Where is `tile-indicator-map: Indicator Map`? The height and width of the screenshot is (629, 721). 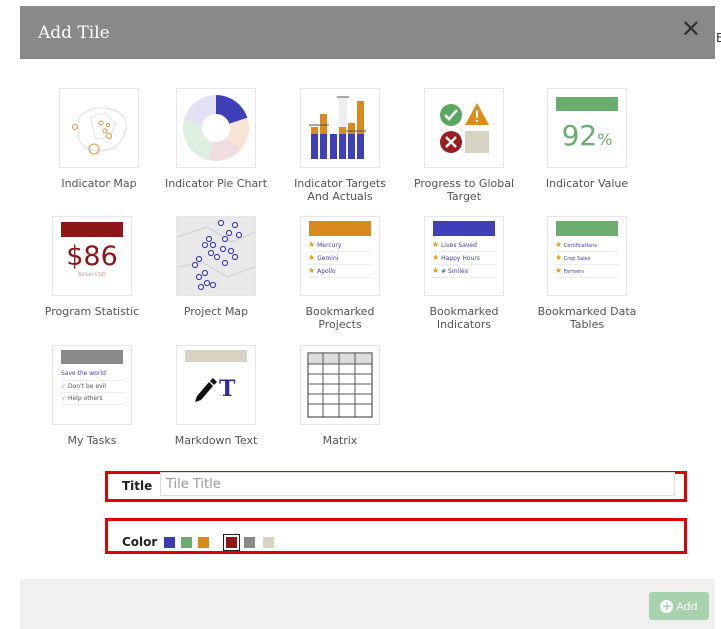
tile-indicator-map: Indicator Map is located at coordinates (99, 139).